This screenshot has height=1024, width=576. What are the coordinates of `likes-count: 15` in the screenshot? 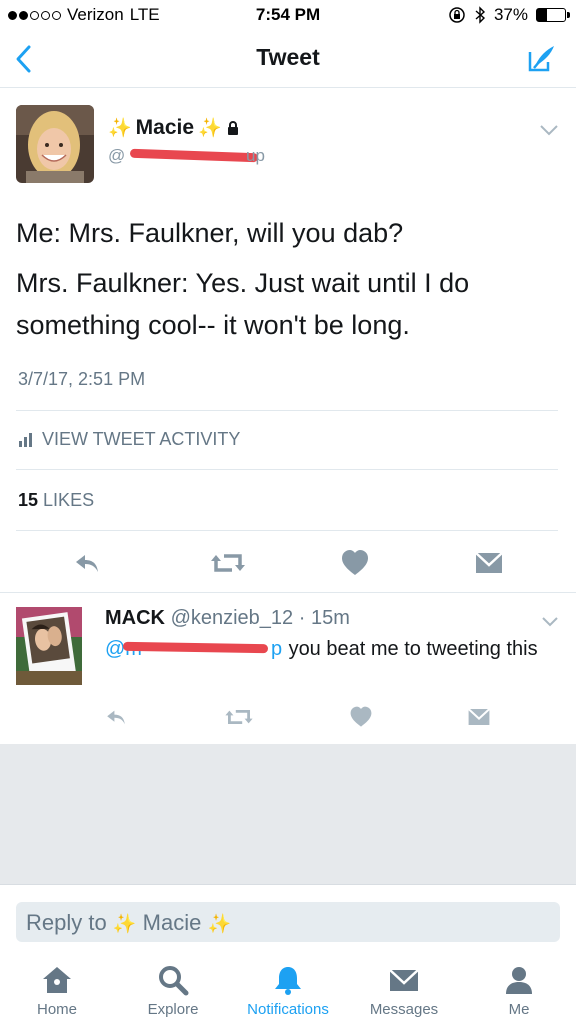 It's located at (28, 500).